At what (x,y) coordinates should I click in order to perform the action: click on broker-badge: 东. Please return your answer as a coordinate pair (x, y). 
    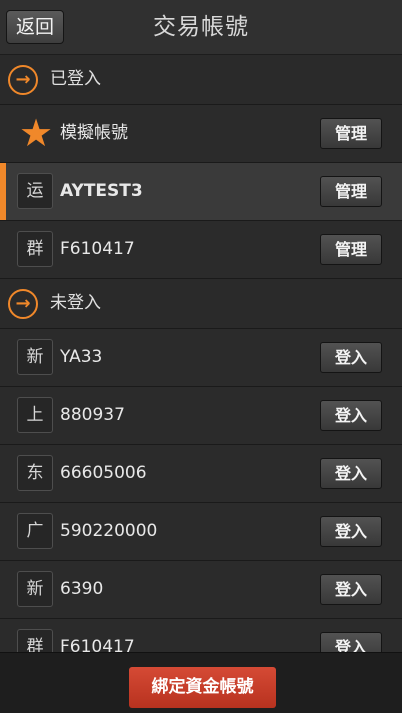
    Looking at the image, I should click on (35, 473).